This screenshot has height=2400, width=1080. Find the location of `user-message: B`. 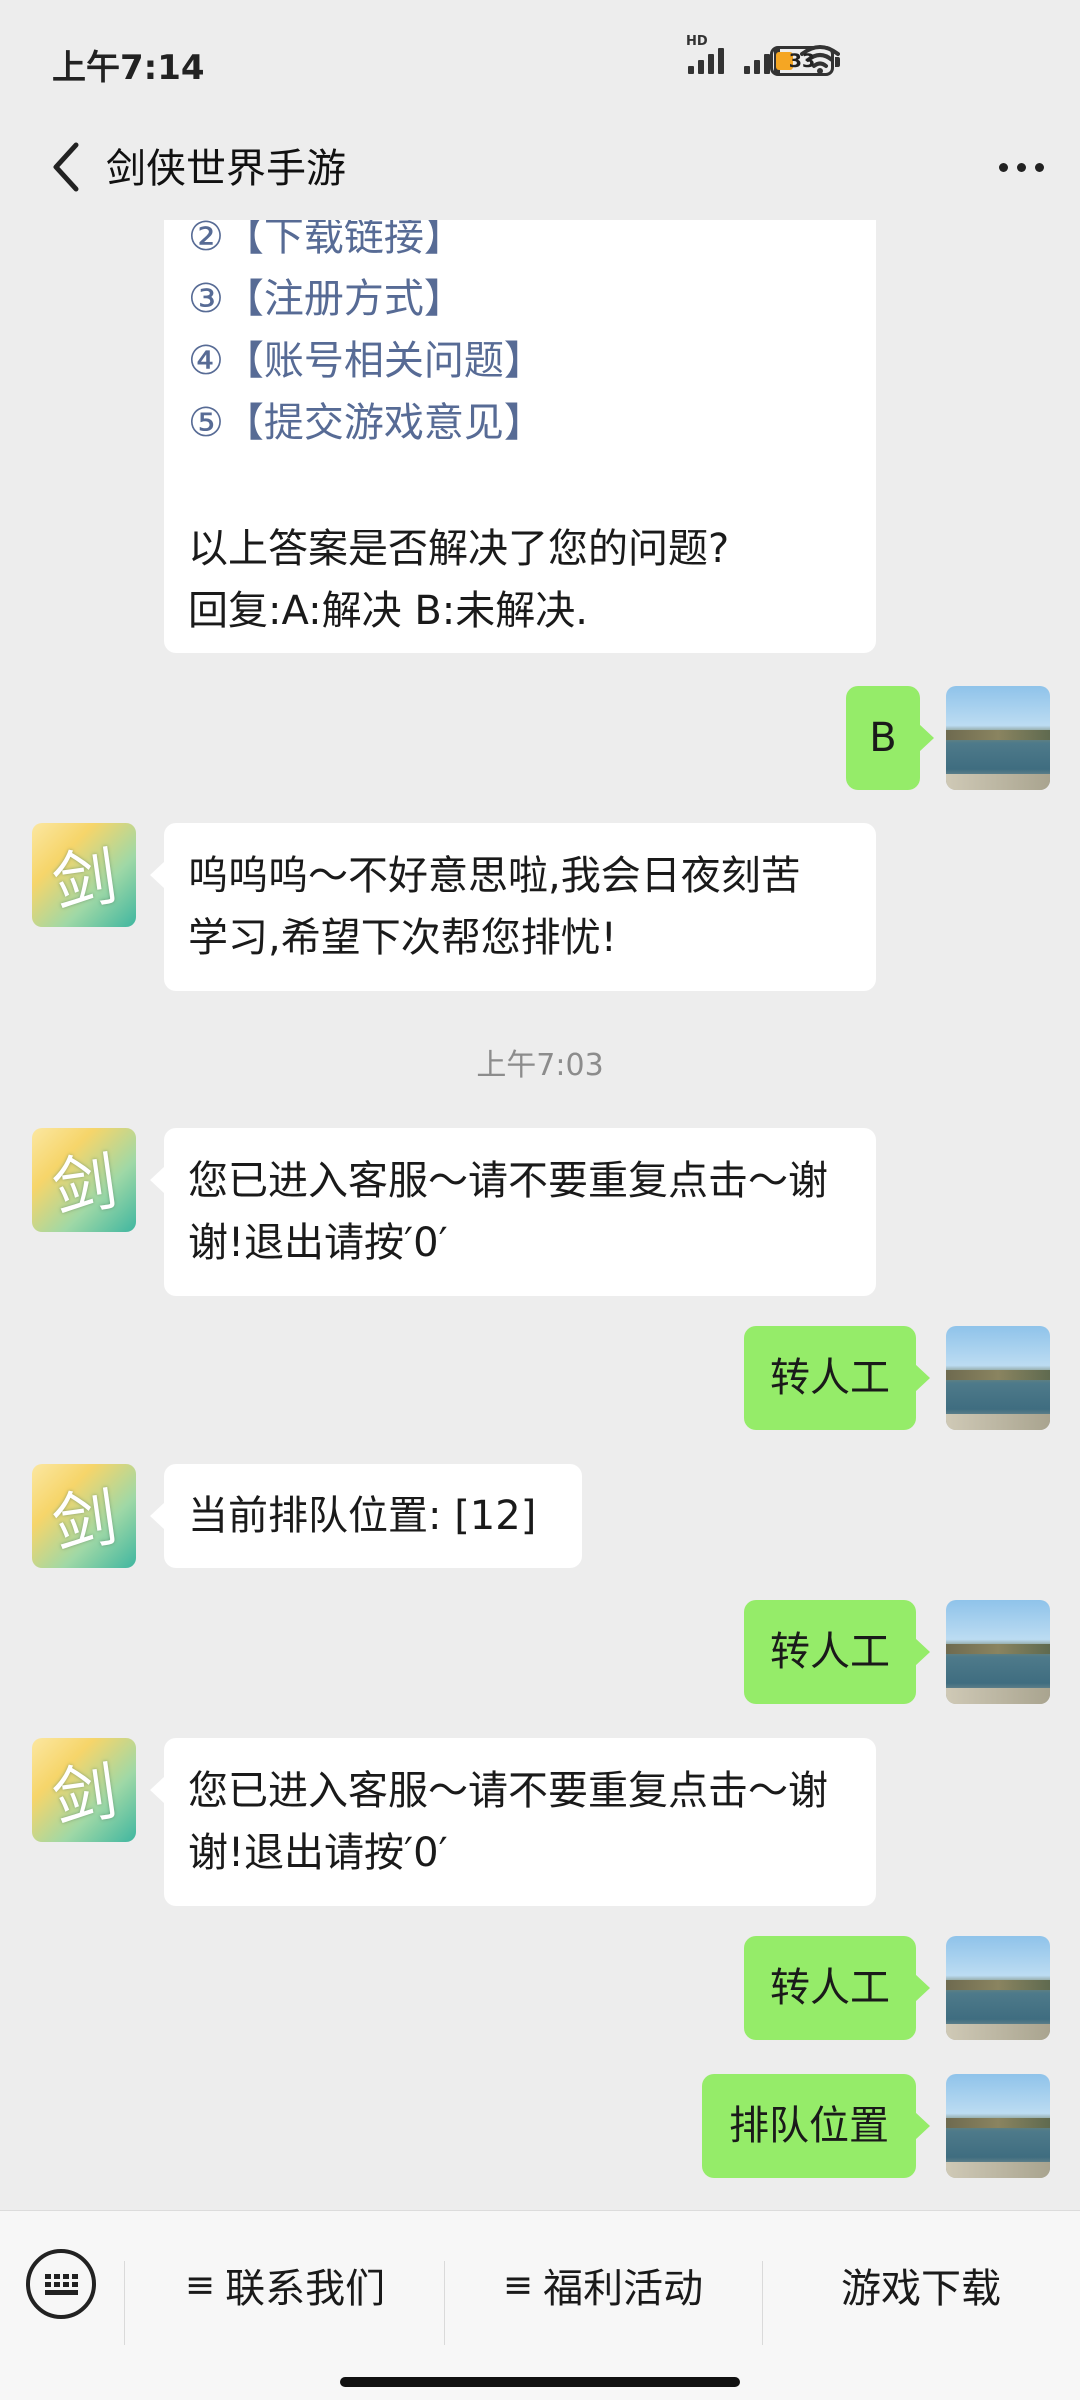

user-message: B is located at coordinates (890, 738).